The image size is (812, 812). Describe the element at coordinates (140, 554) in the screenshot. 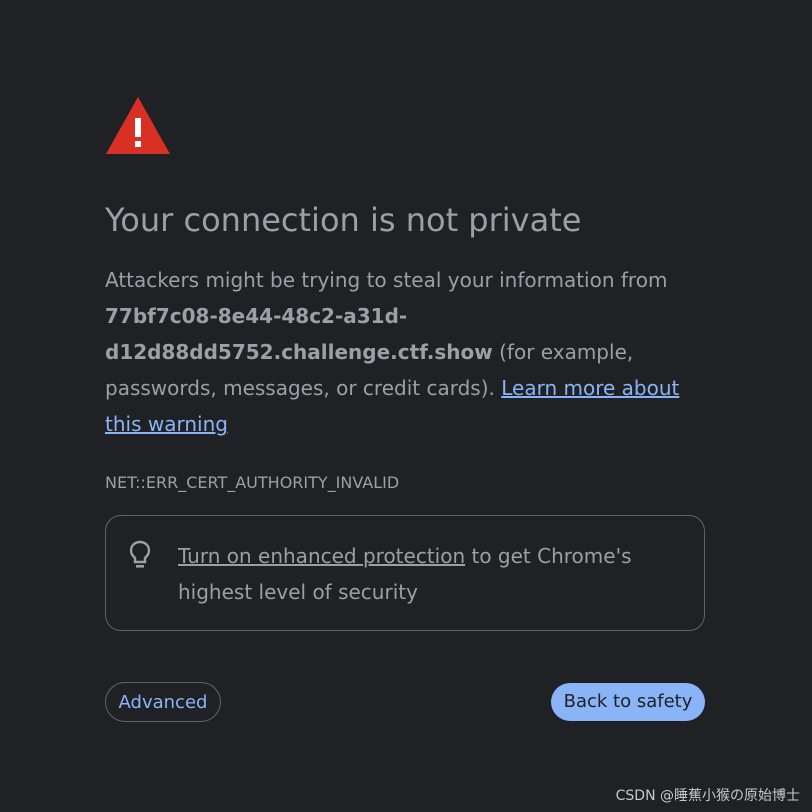

I see `lightbulb-icon` at that location.